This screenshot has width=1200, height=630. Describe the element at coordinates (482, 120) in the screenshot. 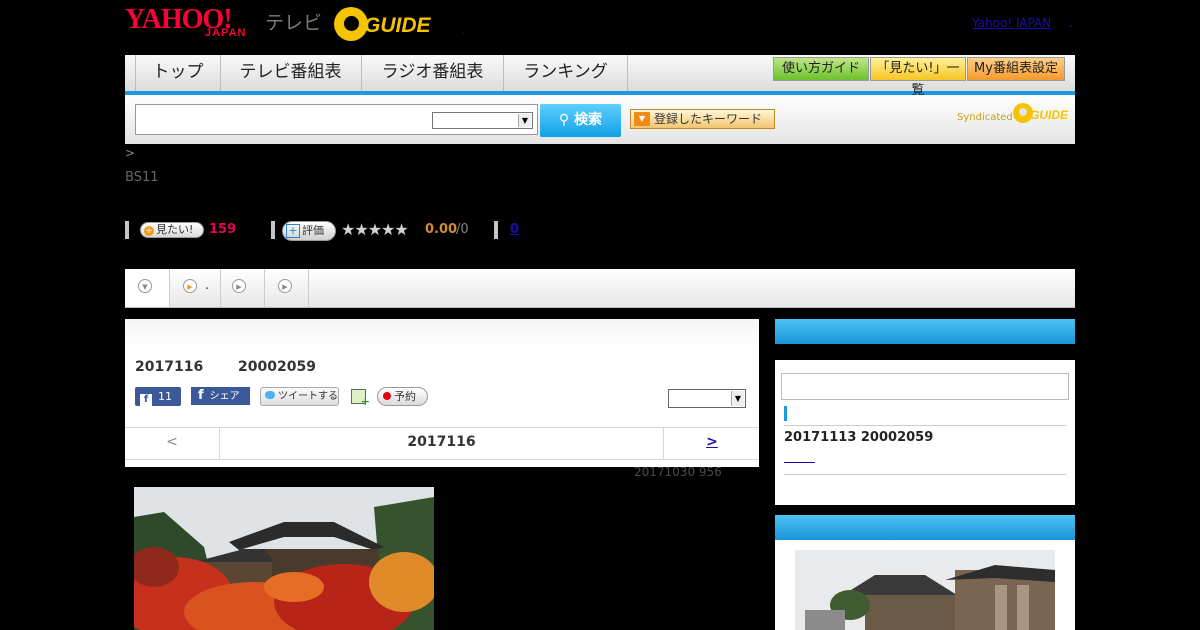

I see `search-category-select: ▼` at that location.